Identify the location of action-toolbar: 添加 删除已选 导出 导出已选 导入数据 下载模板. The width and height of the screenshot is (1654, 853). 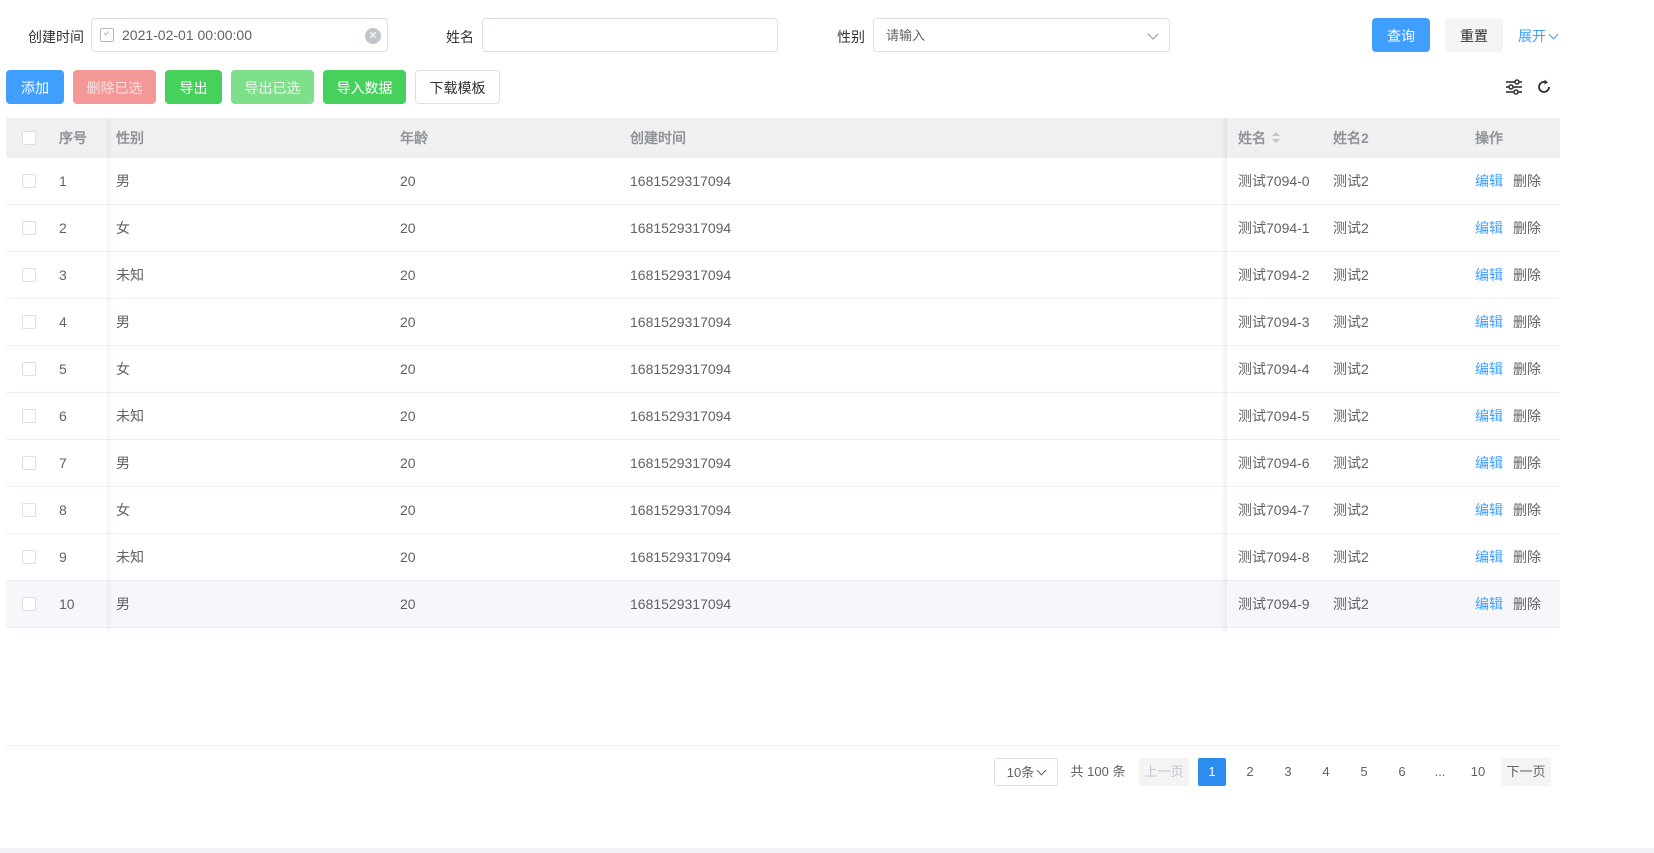
(827, 87).